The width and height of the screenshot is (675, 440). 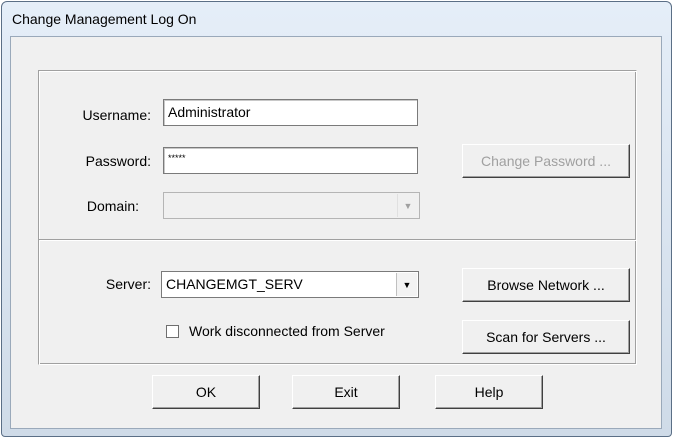 What do you see at coordinates (290, 112) in the screenshot?
I see `username-input: Administrator` at bounding box center [290, 112].